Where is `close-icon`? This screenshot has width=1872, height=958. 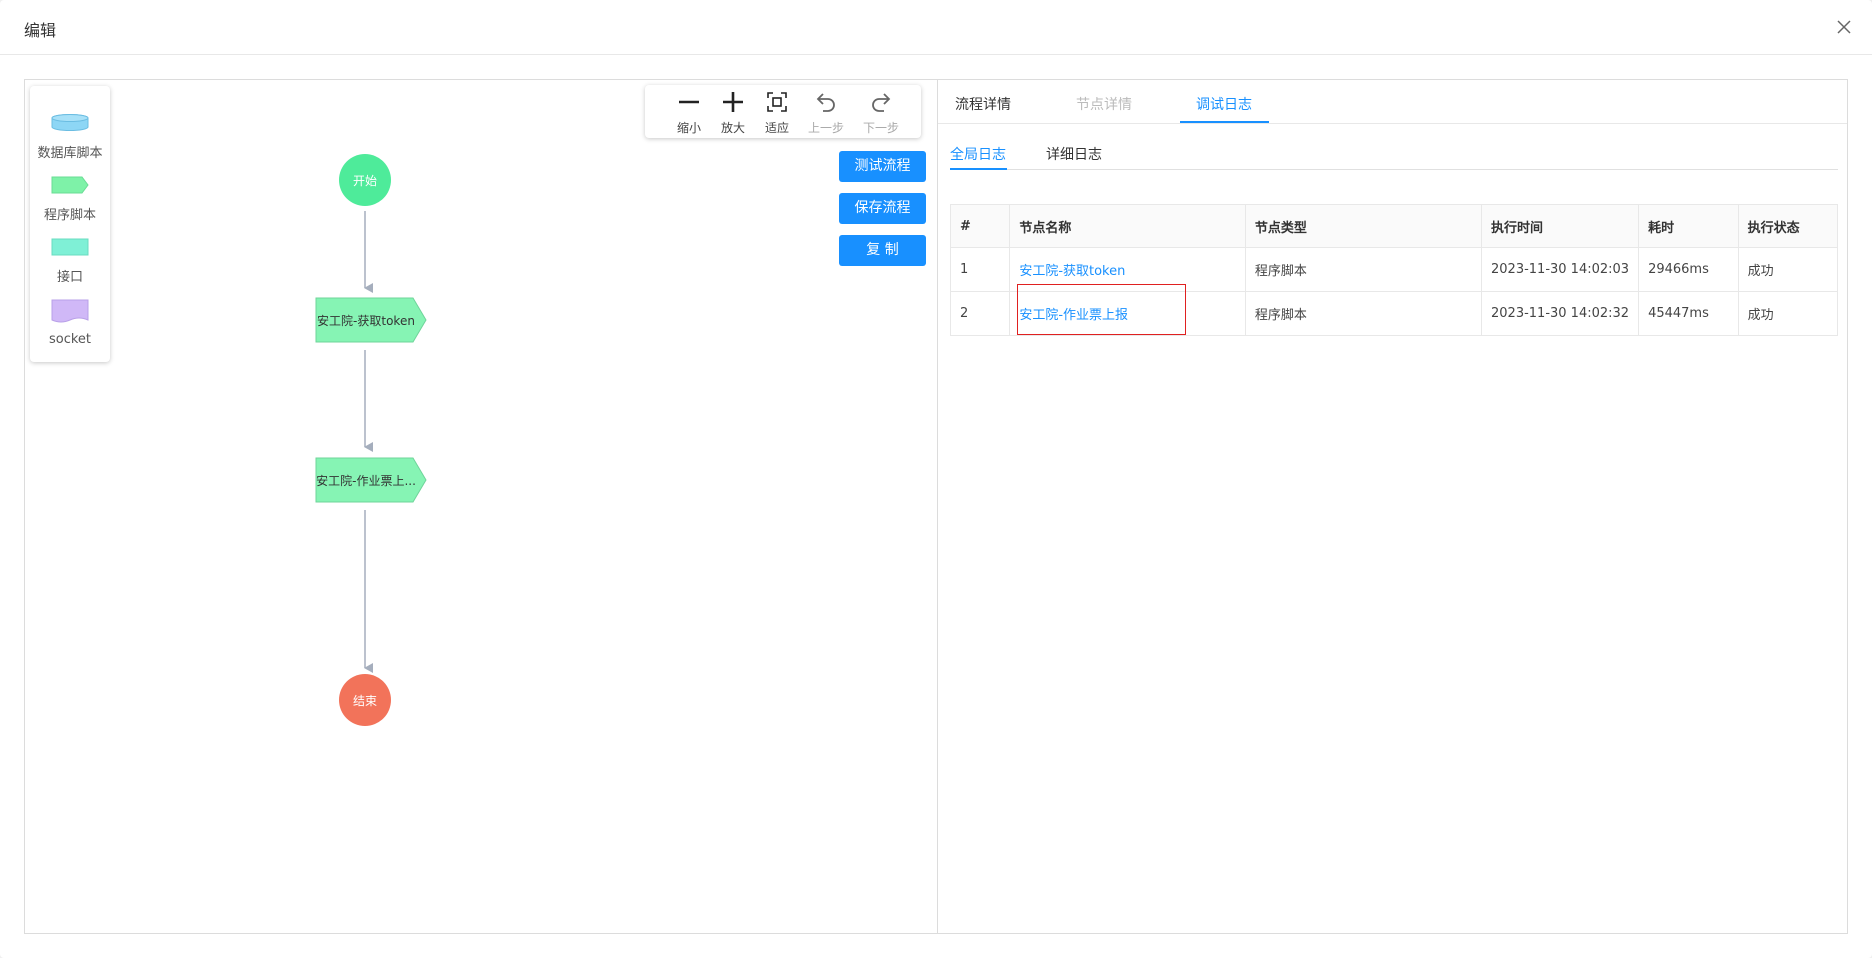 close-icon is located at coordinates (1844, 27).